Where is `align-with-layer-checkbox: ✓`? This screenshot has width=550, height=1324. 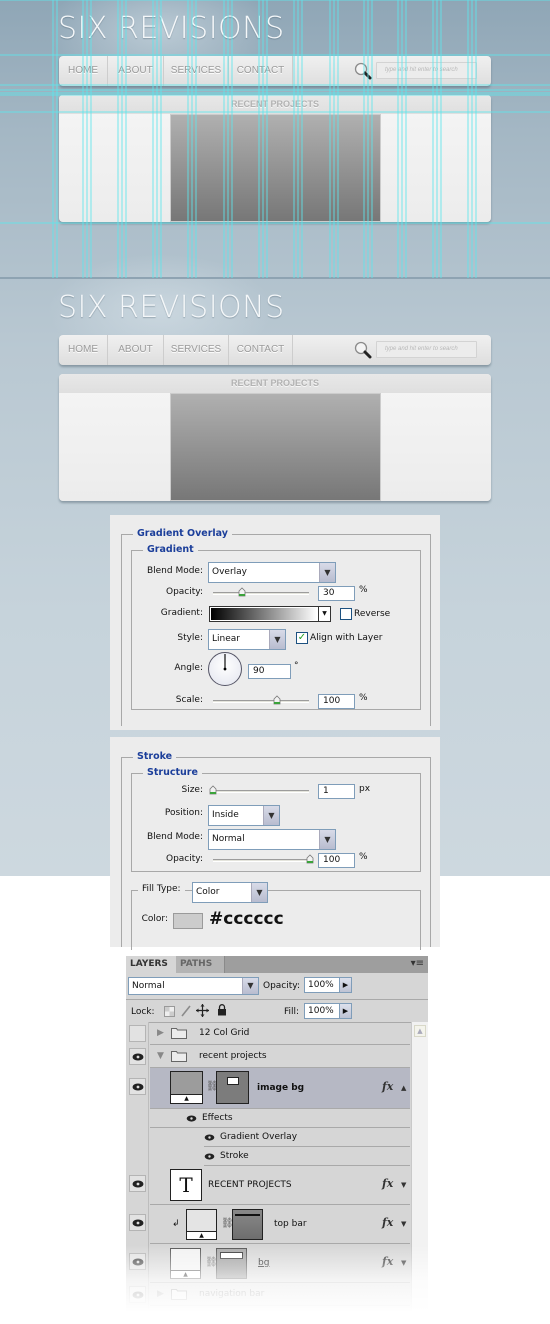
align-with-layer-checkbox: ✓ is located at coordinates (302, 638).